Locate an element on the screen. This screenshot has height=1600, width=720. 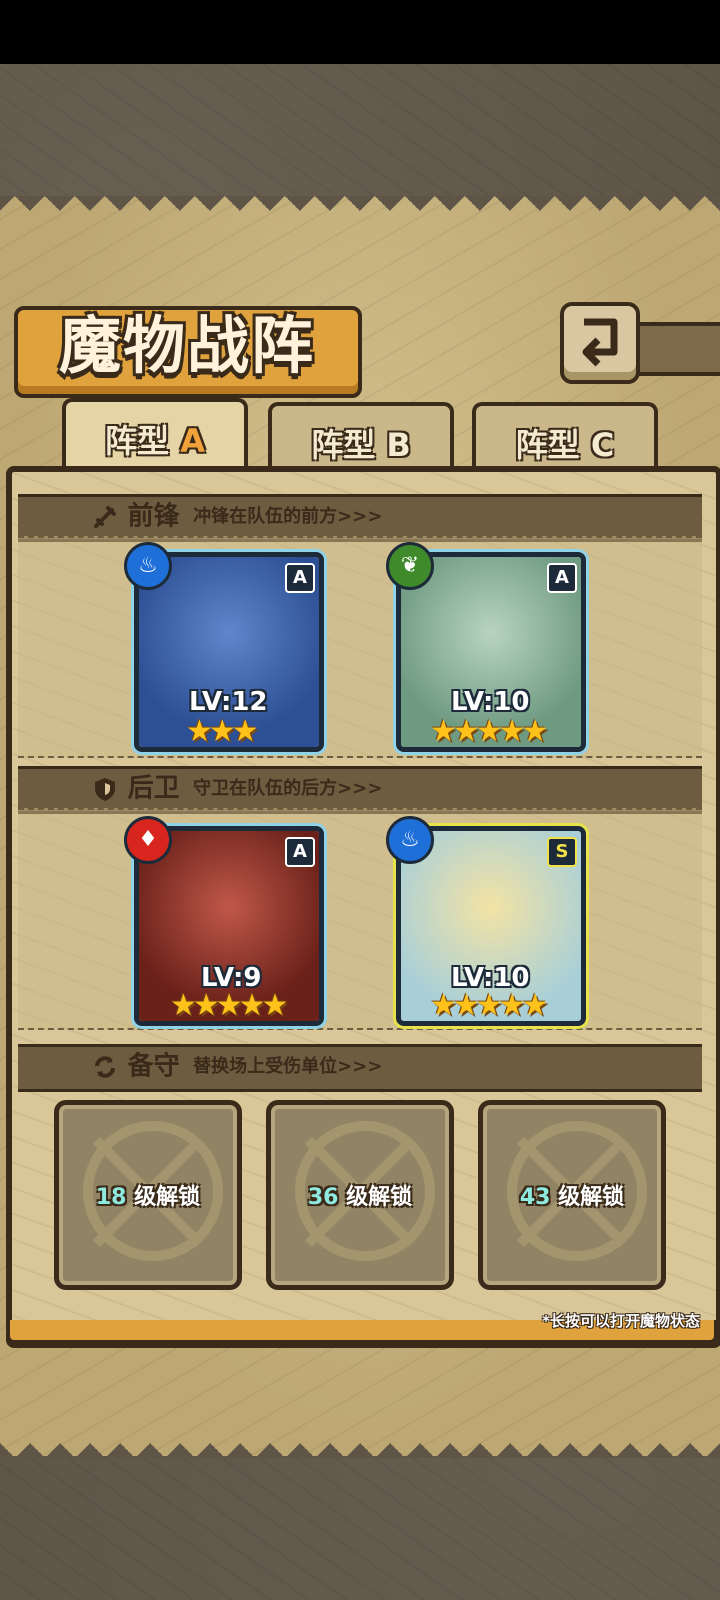
page-title: 魔物战阵 is located at coordinates (186, 345).